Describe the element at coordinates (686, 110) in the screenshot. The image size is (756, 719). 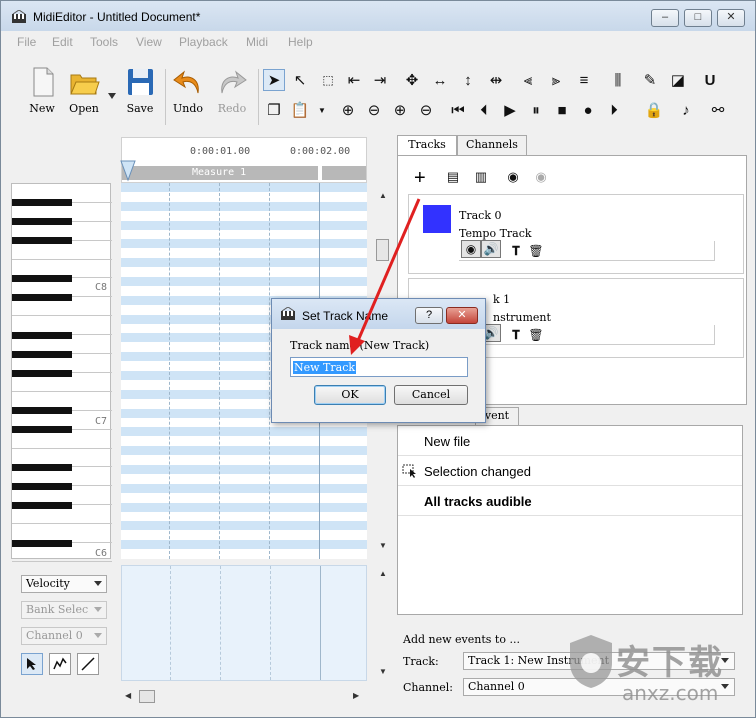
I see `metronome-icon: ♪` at that location.